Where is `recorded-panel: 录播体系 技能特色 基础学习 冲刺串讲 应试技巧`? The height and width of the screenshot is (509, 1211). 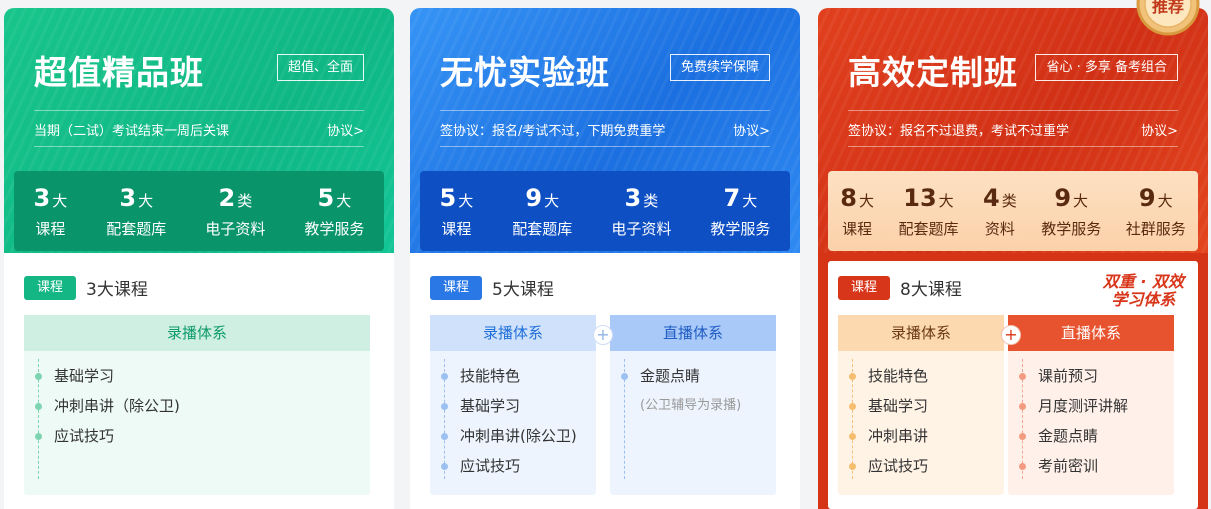
recorded-panel: 录播体系 技能特色 基础学习 冲刺串讲 应试技巧 is located at coordinates (921, 405).